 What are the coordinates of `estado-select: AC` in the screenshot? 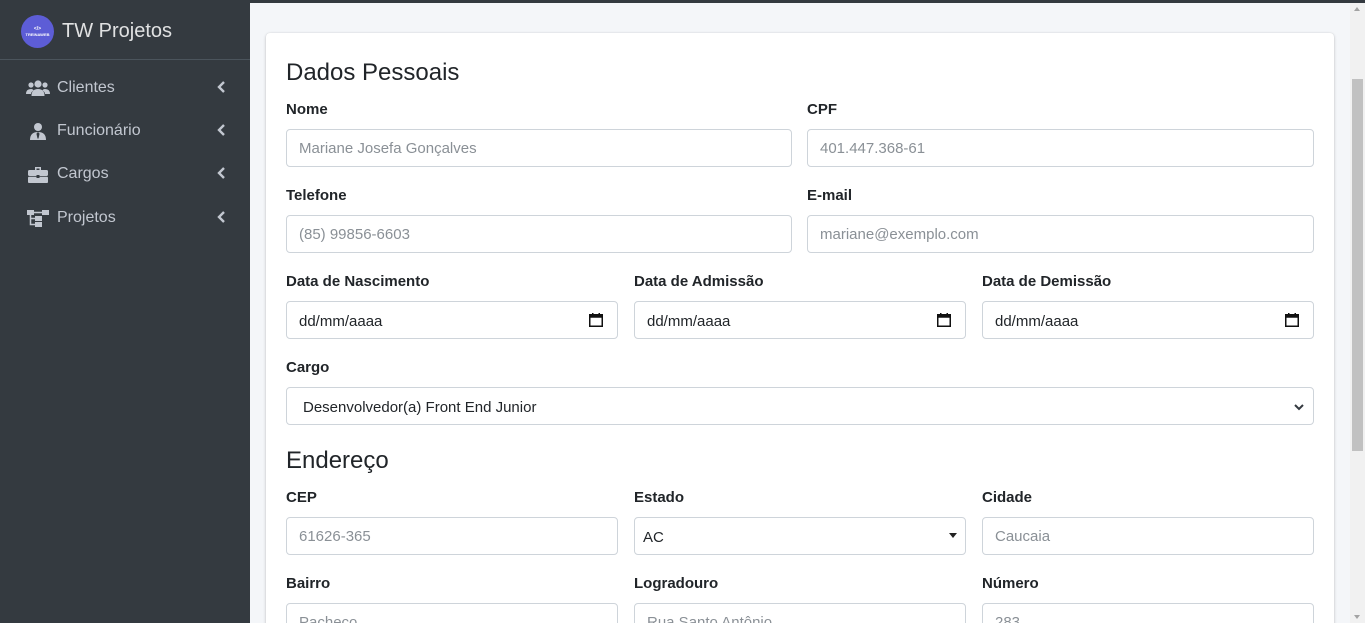 It's located at (800, 536).